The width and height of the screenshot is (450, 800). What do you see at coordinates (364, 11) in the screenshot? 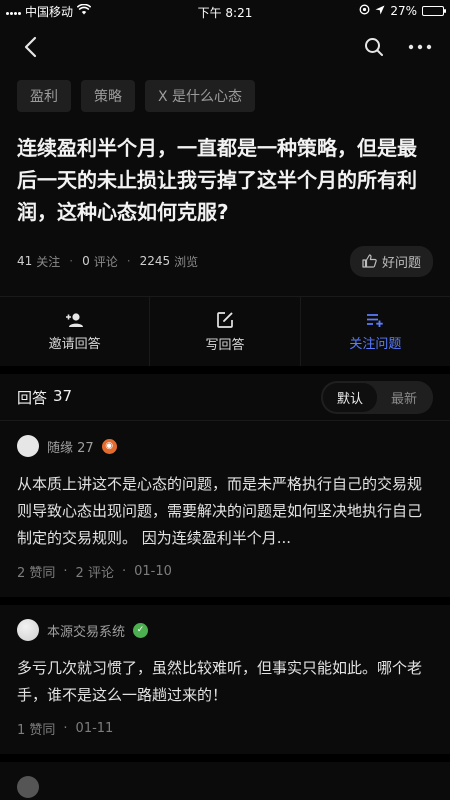
I see `orientation-lock-icon` at bounding box center [364, 11].